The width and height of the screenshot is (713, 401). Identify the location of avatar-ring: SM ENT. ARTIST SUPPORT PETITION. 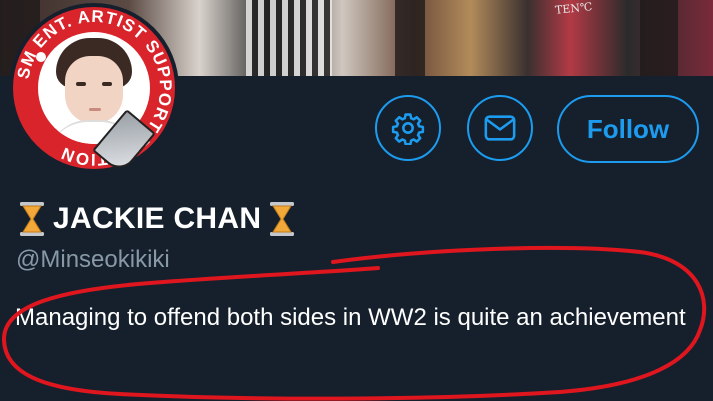
(94, 91).